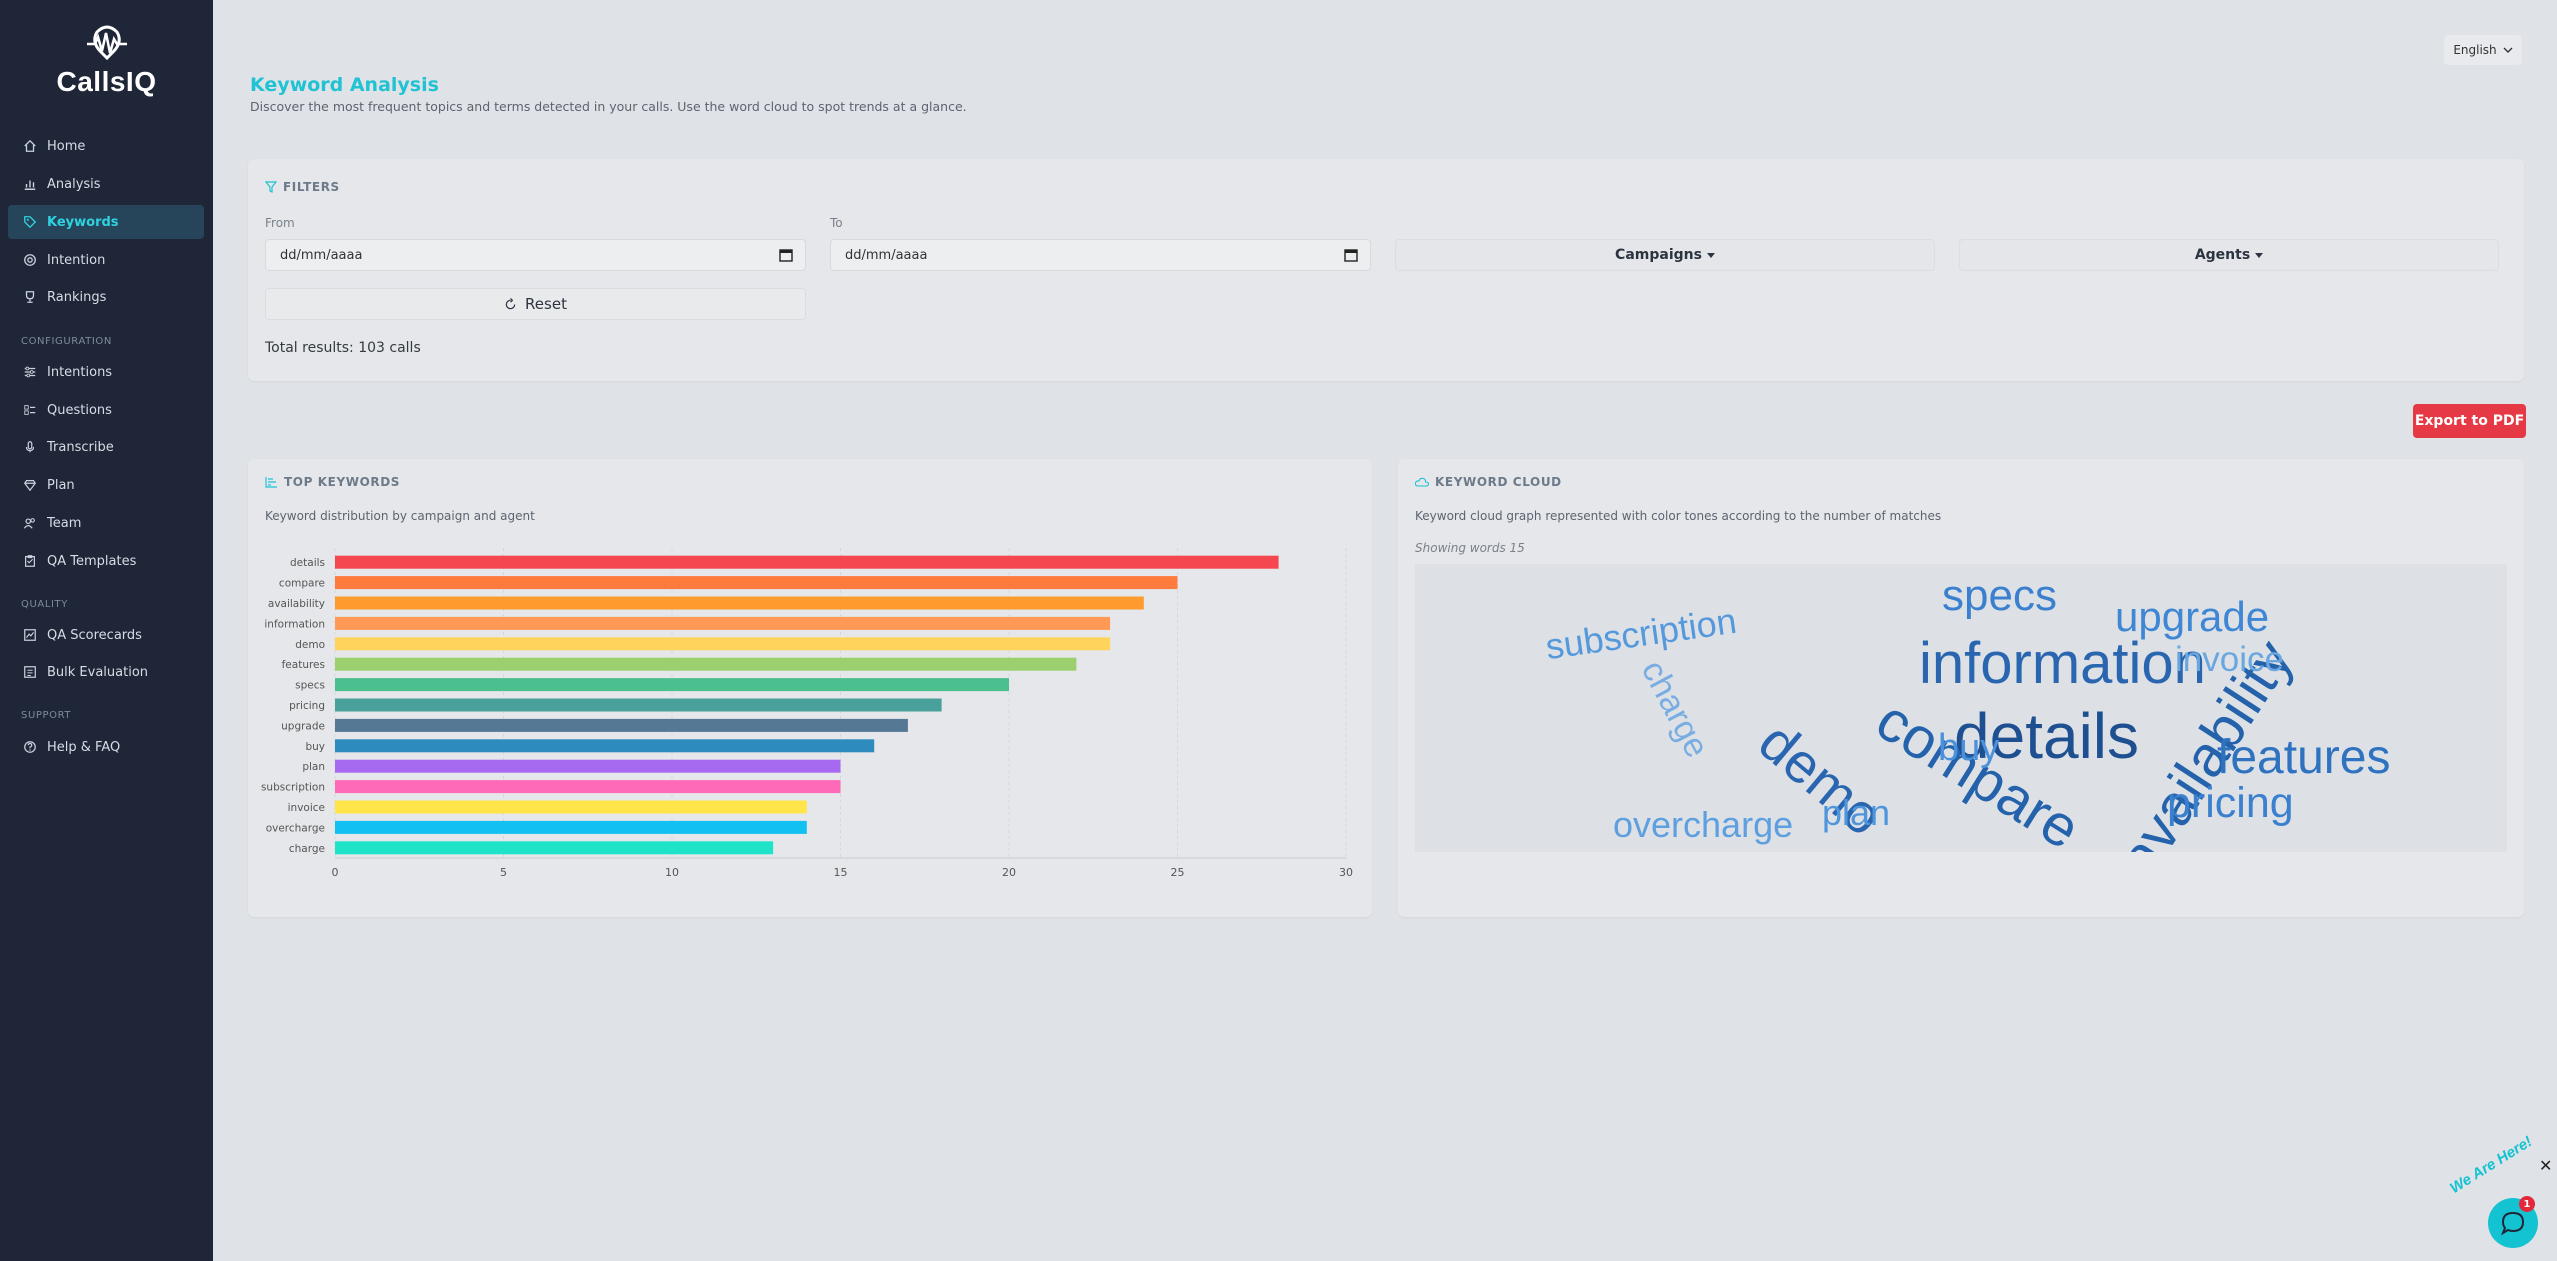 Image resolution: width=2557 pixels, height=1261 pixels. I want to click on sidebar-item-intention: Intention, so click(106, 260).